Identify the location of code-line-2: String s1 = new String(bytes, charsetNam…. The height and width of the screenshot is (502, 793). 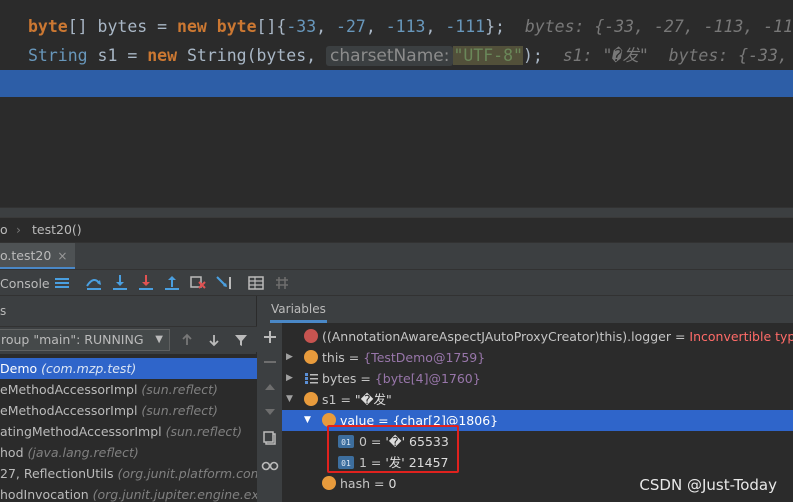
(410, 56).